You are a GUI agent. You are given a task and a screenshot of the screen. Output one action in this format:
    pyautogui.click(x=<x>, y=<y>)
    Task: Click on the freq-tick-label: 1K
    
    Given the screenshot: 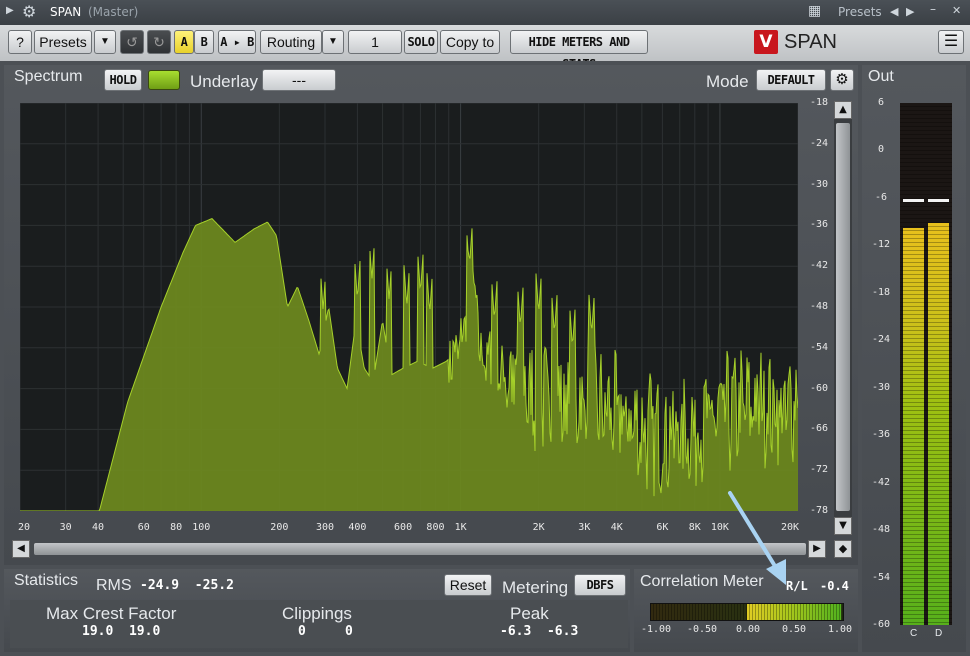 What is the action you would take?
    pyautogui.click(x=460, y=527)
    